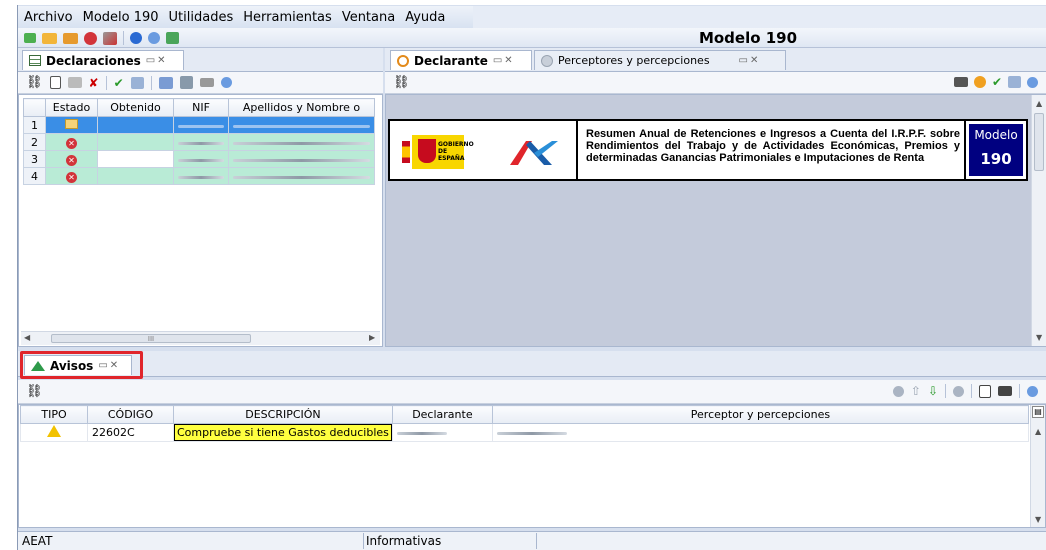 The width and height of the screenshot is (1046, 550). I want to click on tab-perceptores-label: Perceptores y percepciones, so click(634, 60).